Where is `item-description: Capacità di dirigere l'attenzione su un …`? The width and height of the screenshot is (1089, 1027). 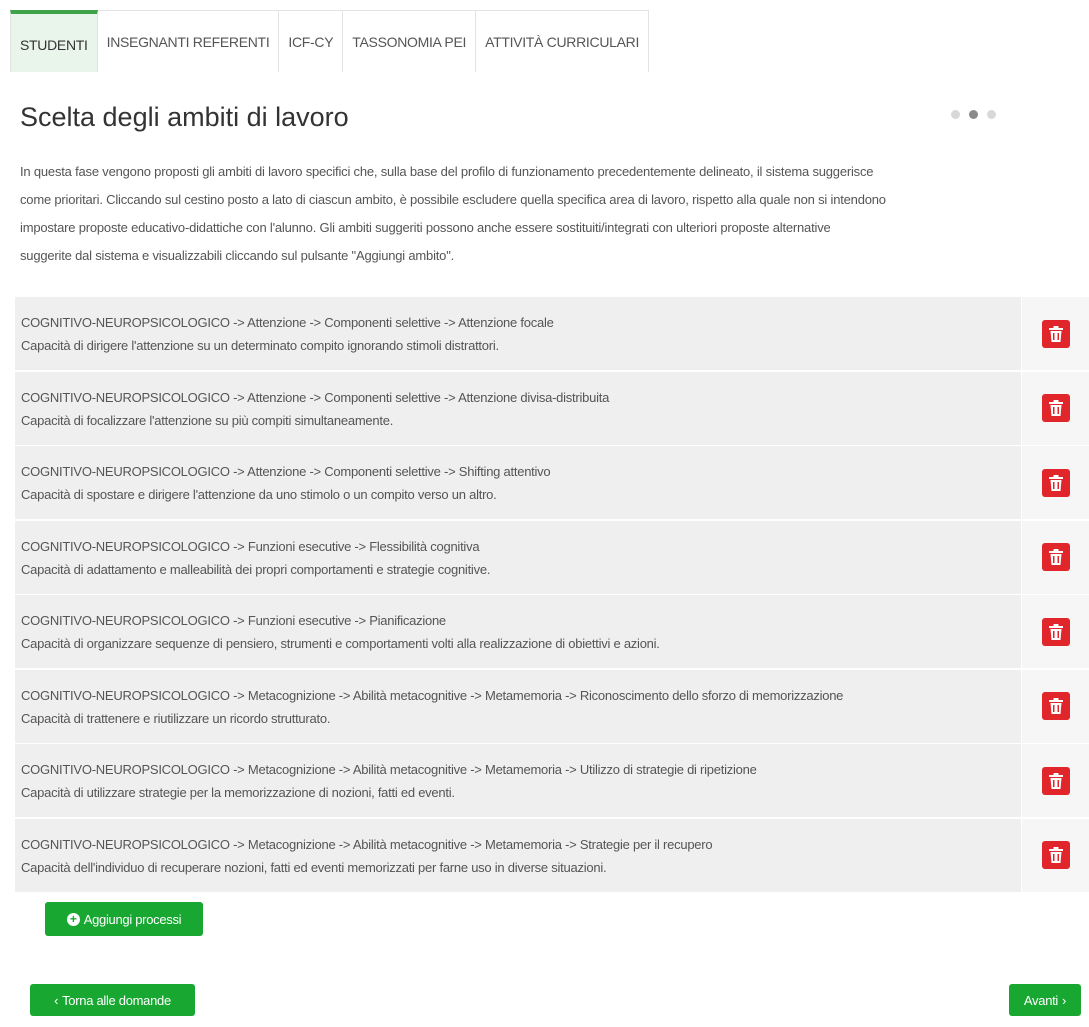 item-description: Capacità di dirigere l'attenzione su un … is located at coordinates (260, 345).